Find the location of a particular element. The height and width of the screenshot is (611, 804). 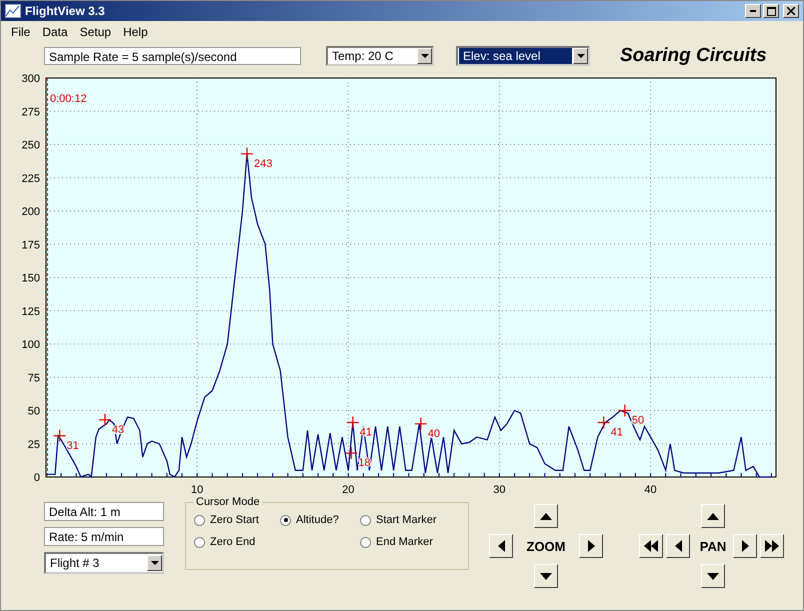

temperature-dropdown: Temp: 20 C is located at coordinates (380, 56).